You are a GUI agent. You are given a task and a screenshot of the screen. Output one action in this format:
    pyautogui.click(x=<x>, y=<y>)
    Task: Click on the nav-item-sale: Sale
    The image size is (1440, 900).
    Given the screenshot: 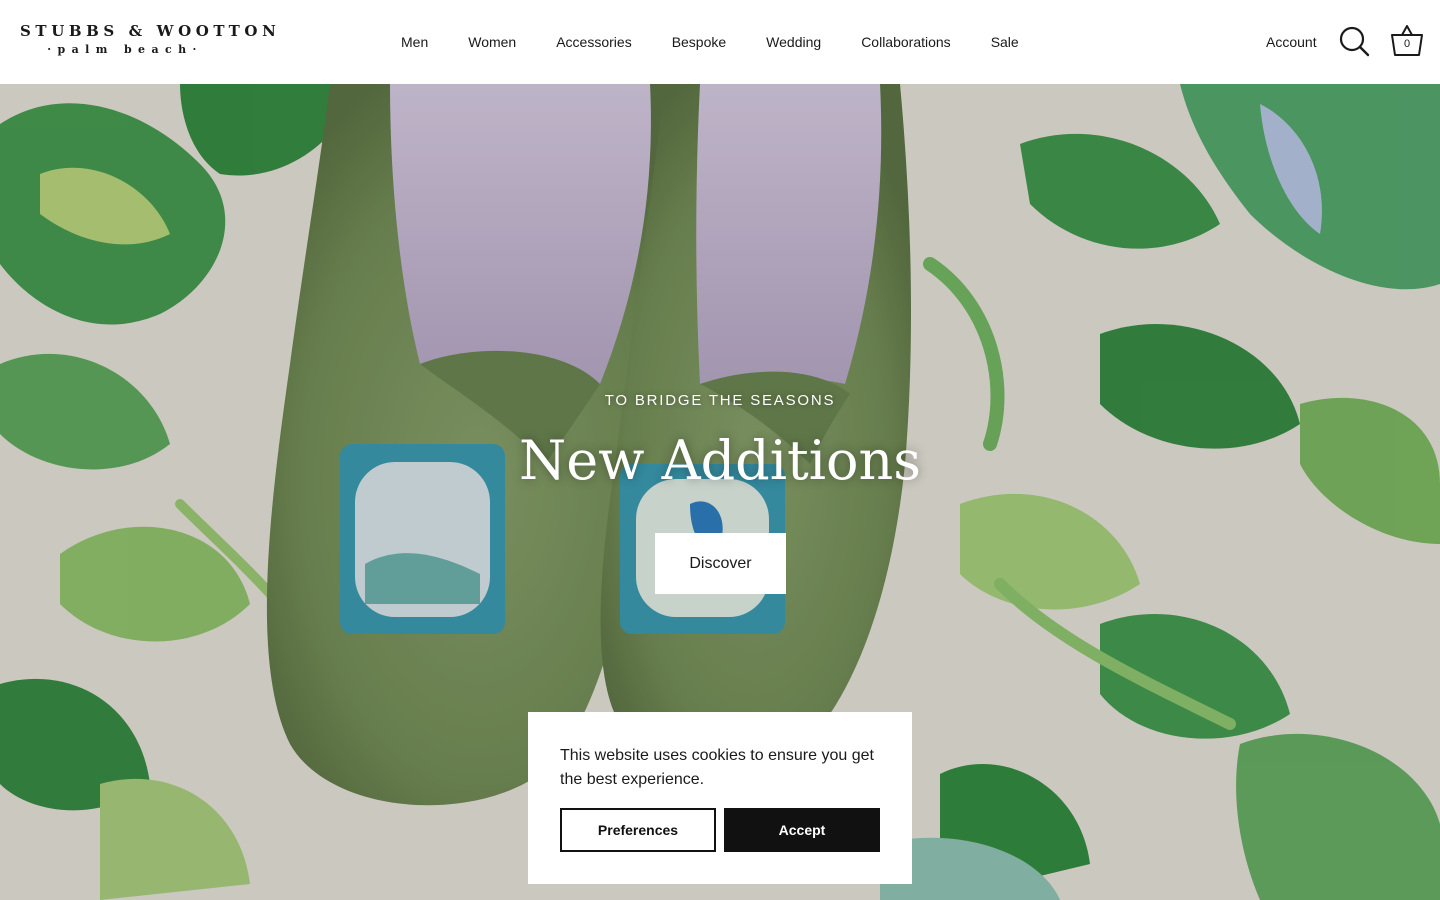 What is the action you would take?
    pyautogui.click(x=1005, y=42)
    